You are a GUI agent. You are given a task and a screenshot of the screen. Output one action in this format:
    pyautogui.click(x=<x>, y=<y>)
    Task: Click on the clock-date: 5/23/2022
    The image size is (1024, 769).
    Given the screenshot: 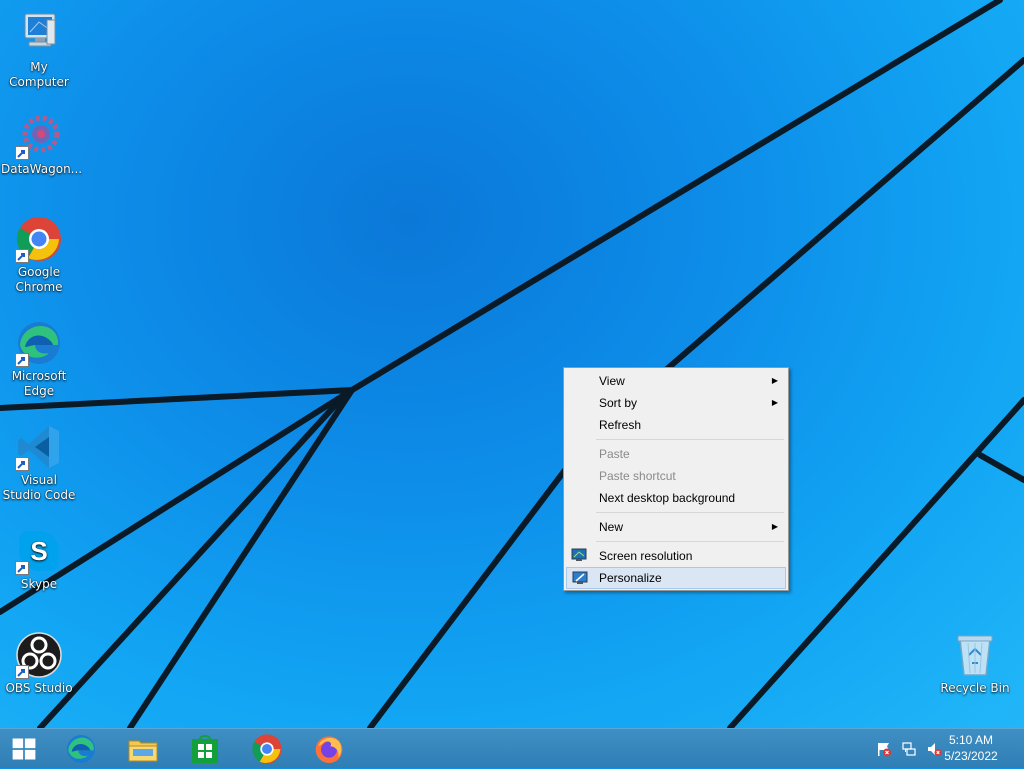 What is the action you would take?
    pyautogui.click(x=971, y=756)
    